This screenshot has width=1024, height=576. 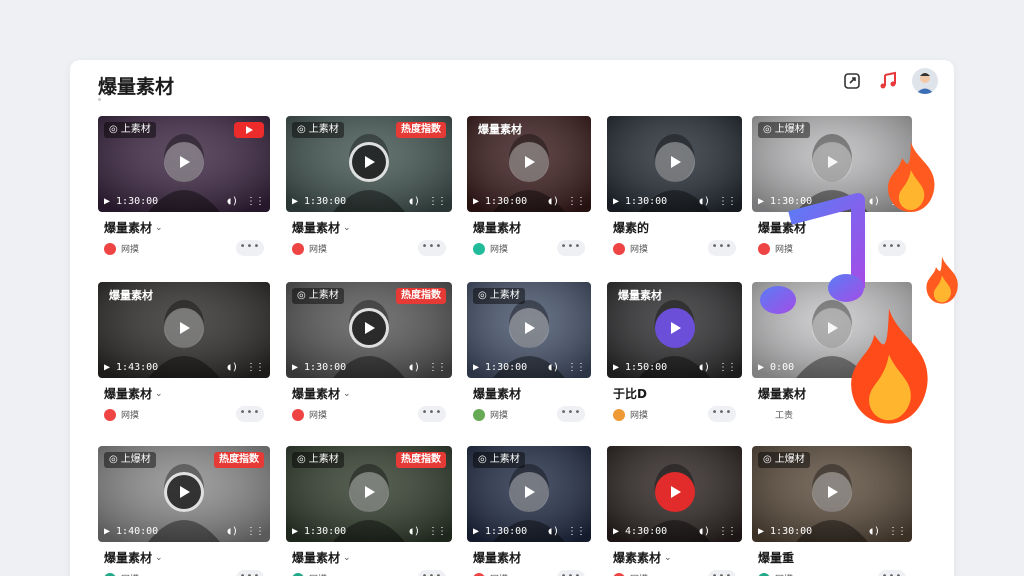 I want to click on video-card: ◎上爆材 热度指数 ▶ 1:40:00 ◖) ⋮⋮ 爆量素材 ⌄ 网摸 •••, so click(x=184, y=511).